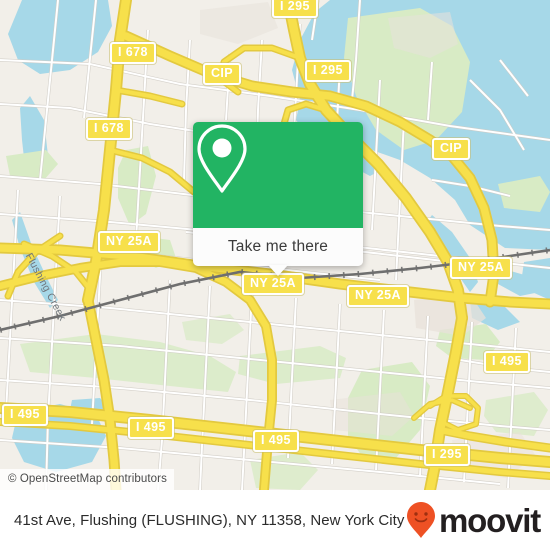  I want to click on popup-action-label: Take me there, so click(278, 246).